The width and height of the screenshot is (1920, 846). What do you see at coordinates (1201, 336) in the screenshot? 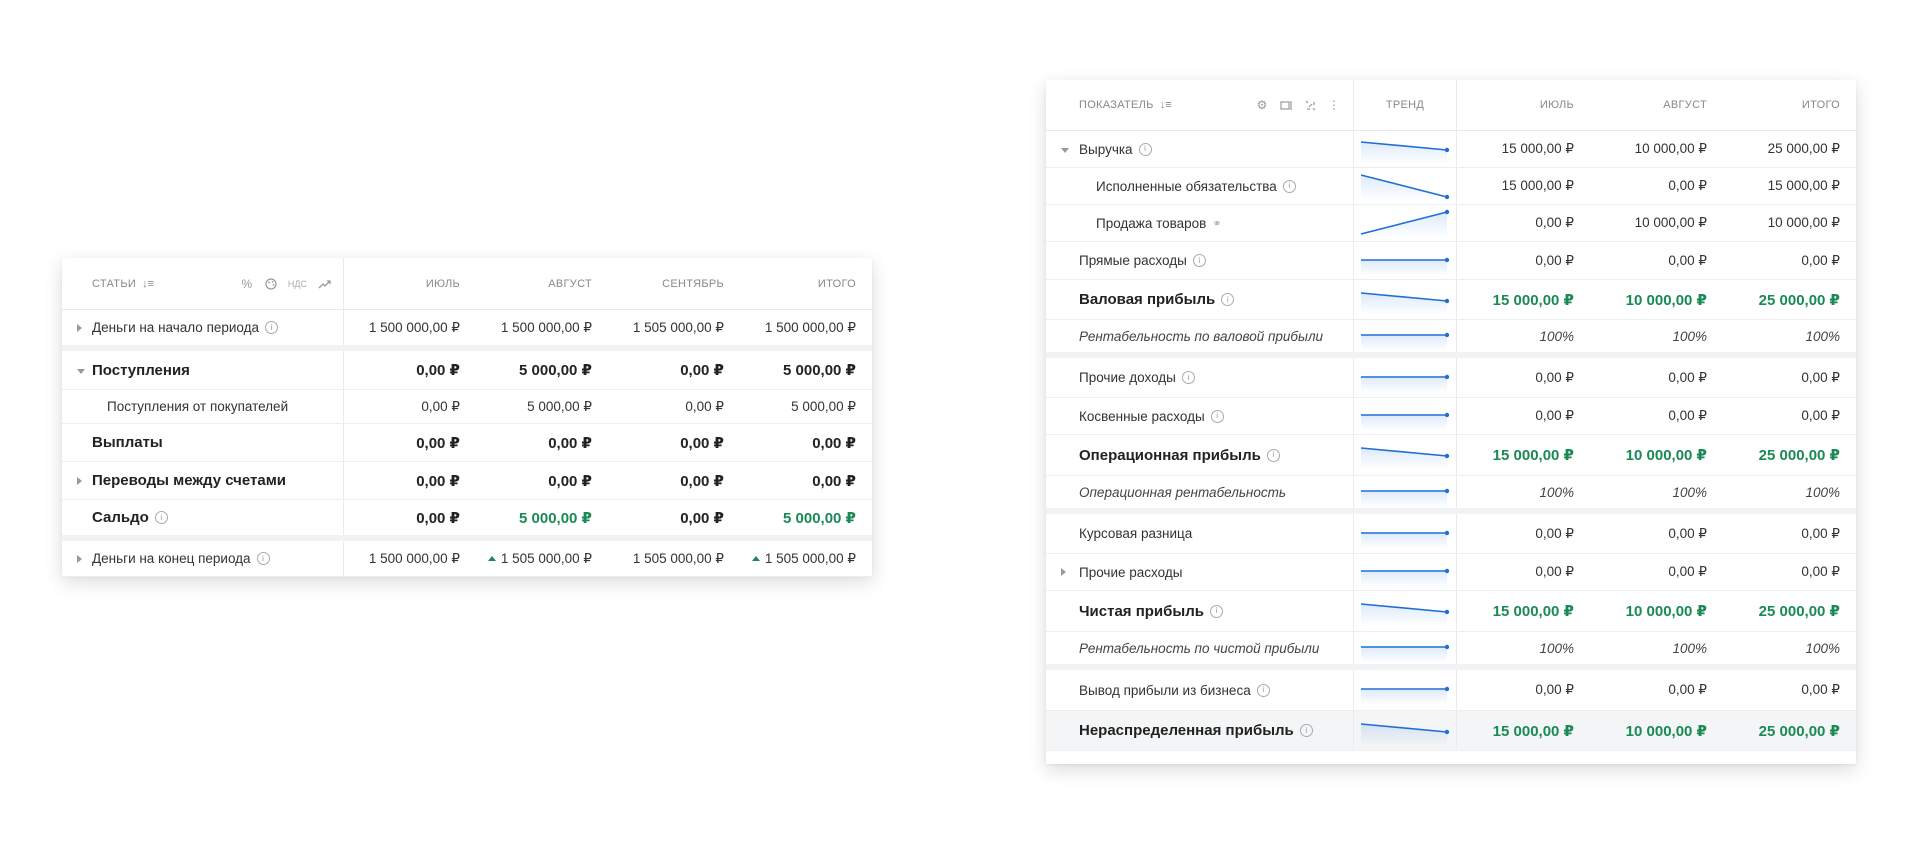
I see `row-label: Рентабельность по валовой прибыли` at bounding box center [1201, 336].